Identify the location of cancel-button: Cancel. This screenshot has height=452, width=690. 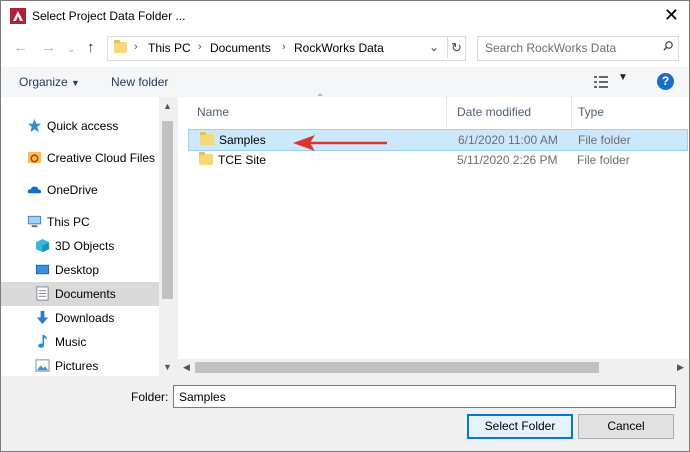
(626, 426).